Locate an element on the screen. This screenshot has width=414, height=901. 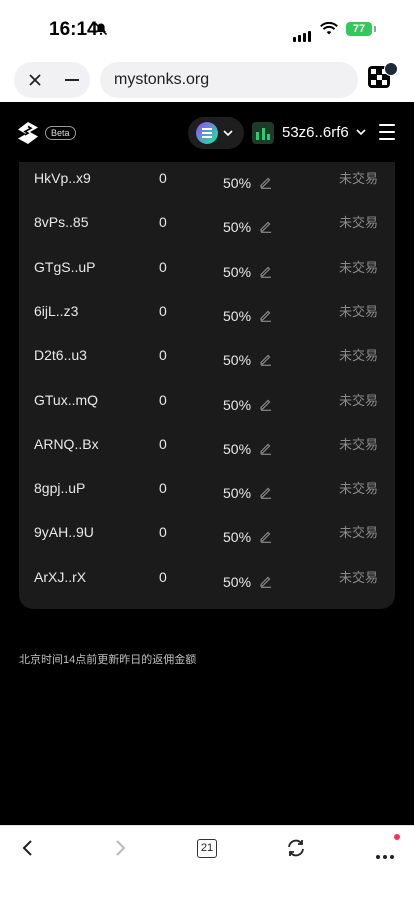
beta-badge: Beta is located at coordinates (60, 133).